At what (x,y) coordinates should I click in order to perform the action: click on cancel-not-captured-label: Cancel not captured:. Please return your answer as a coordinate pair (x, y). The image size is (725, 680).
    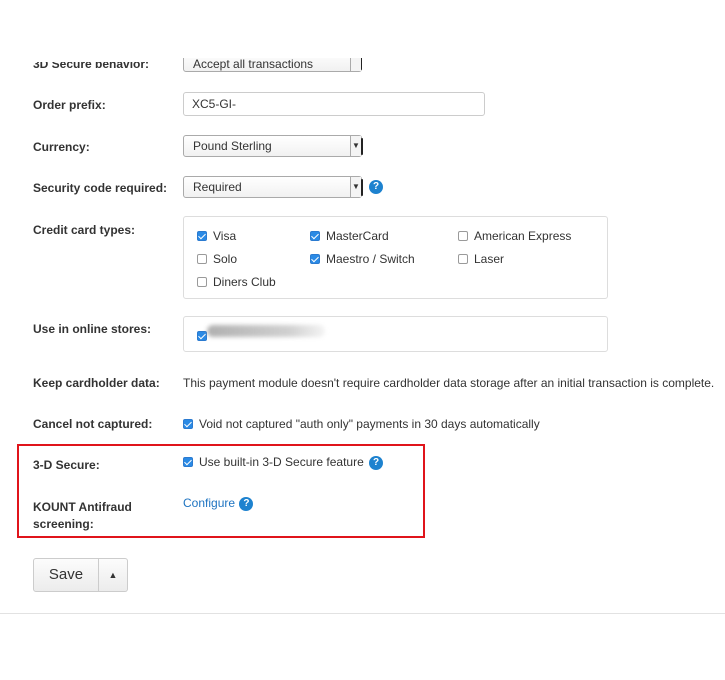
    Looking at the image, I should click on (93, 424).